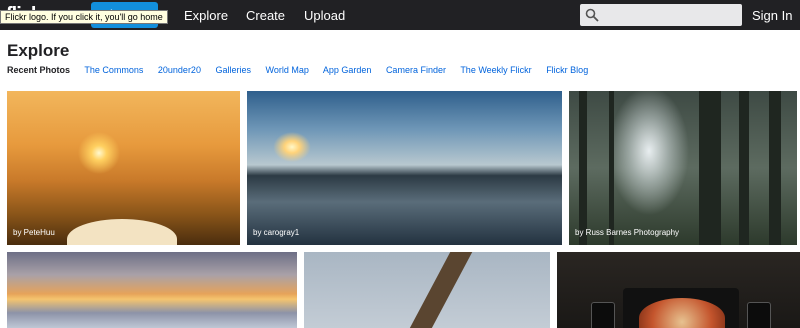  I want to click on subnav-camera-finder: Camera Finder, so click(416, 70).